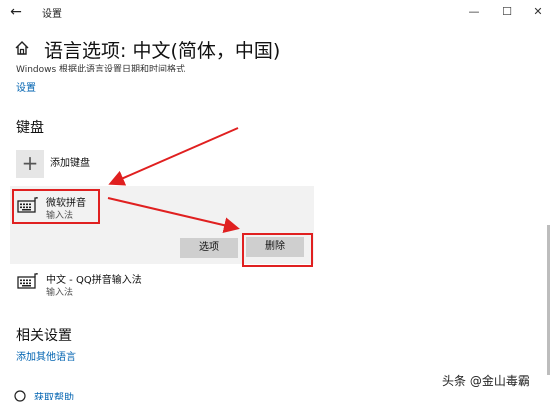 This screenshot has height=402, width=554. I want to click on keyboard-icon, so click(27, 281).